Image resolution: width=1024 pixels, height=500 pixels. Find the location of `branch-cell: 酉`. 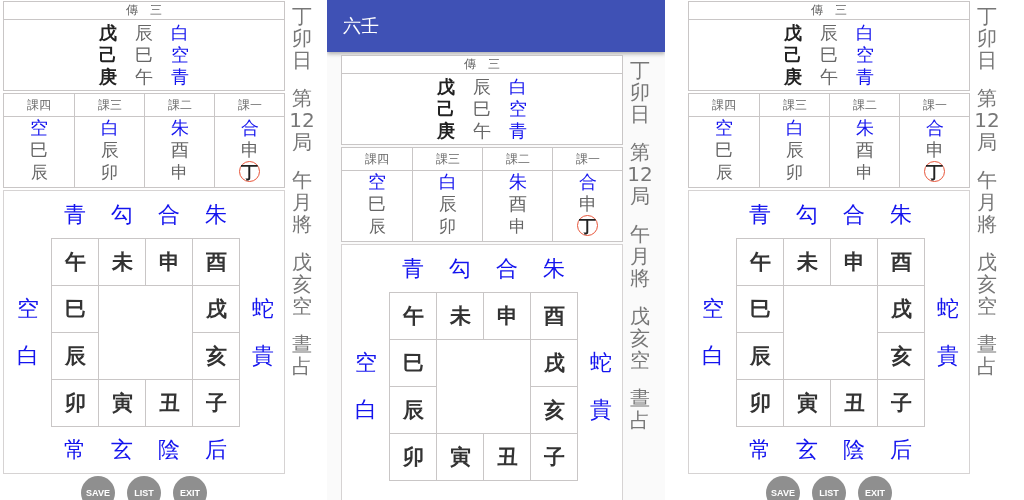

branch-cell: 酉 is located at coordinates (216, 262).